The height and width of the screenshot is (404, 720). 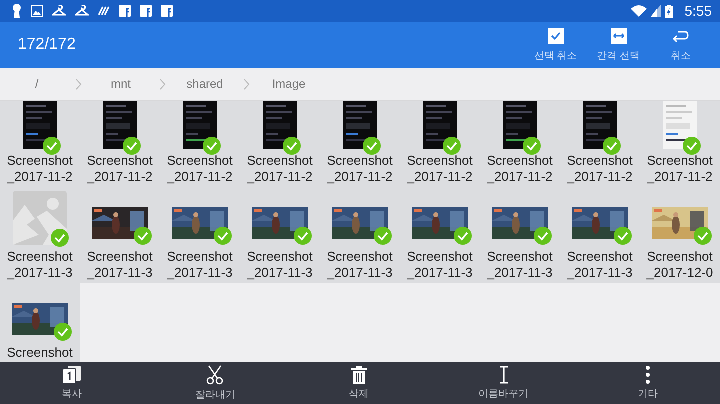 I want to click on scissors-icon, so click(x=215, y=374).